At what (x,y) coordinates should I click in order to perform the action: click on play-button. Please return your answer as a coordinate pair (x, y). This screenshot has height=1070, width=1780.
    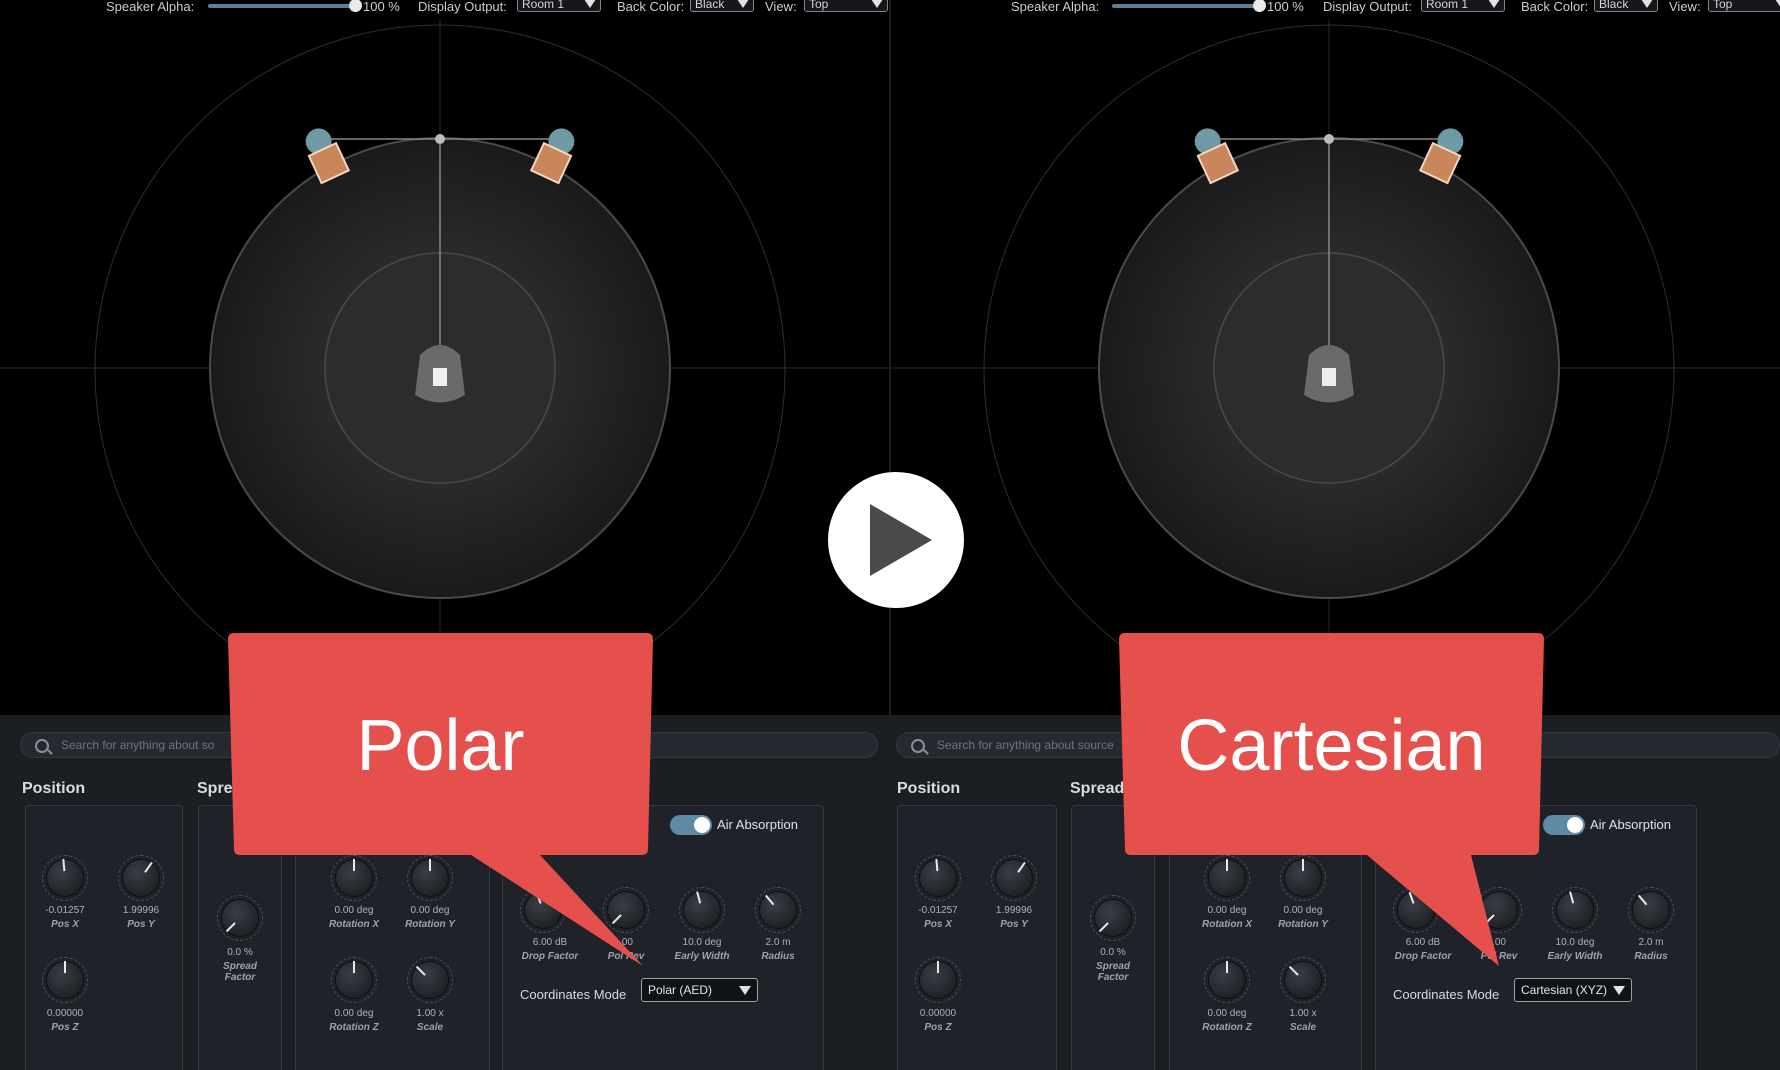
    Looking at the image, I should click on (896, 540).